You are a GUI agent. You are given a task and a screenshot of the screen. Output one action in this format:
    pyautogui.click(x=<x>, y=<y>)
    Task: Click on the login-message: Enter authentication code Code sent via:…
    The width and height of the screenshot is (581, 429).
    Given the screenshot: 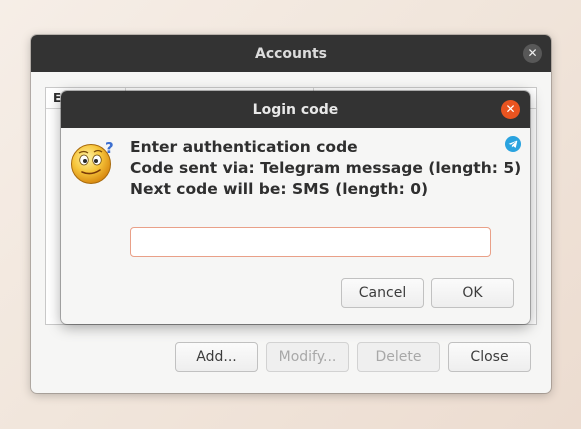 What is the action you would take?
    pyautogui.click(x=325, y=168)
    